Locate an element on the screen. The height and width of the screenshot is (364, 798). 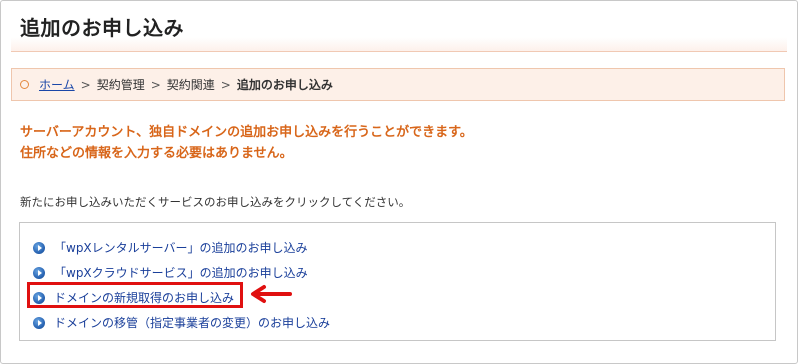
service-item-wpx-rental: 「wpXレンタルサーバー」の追加のお申し込み is located at coordinates (181, 247).